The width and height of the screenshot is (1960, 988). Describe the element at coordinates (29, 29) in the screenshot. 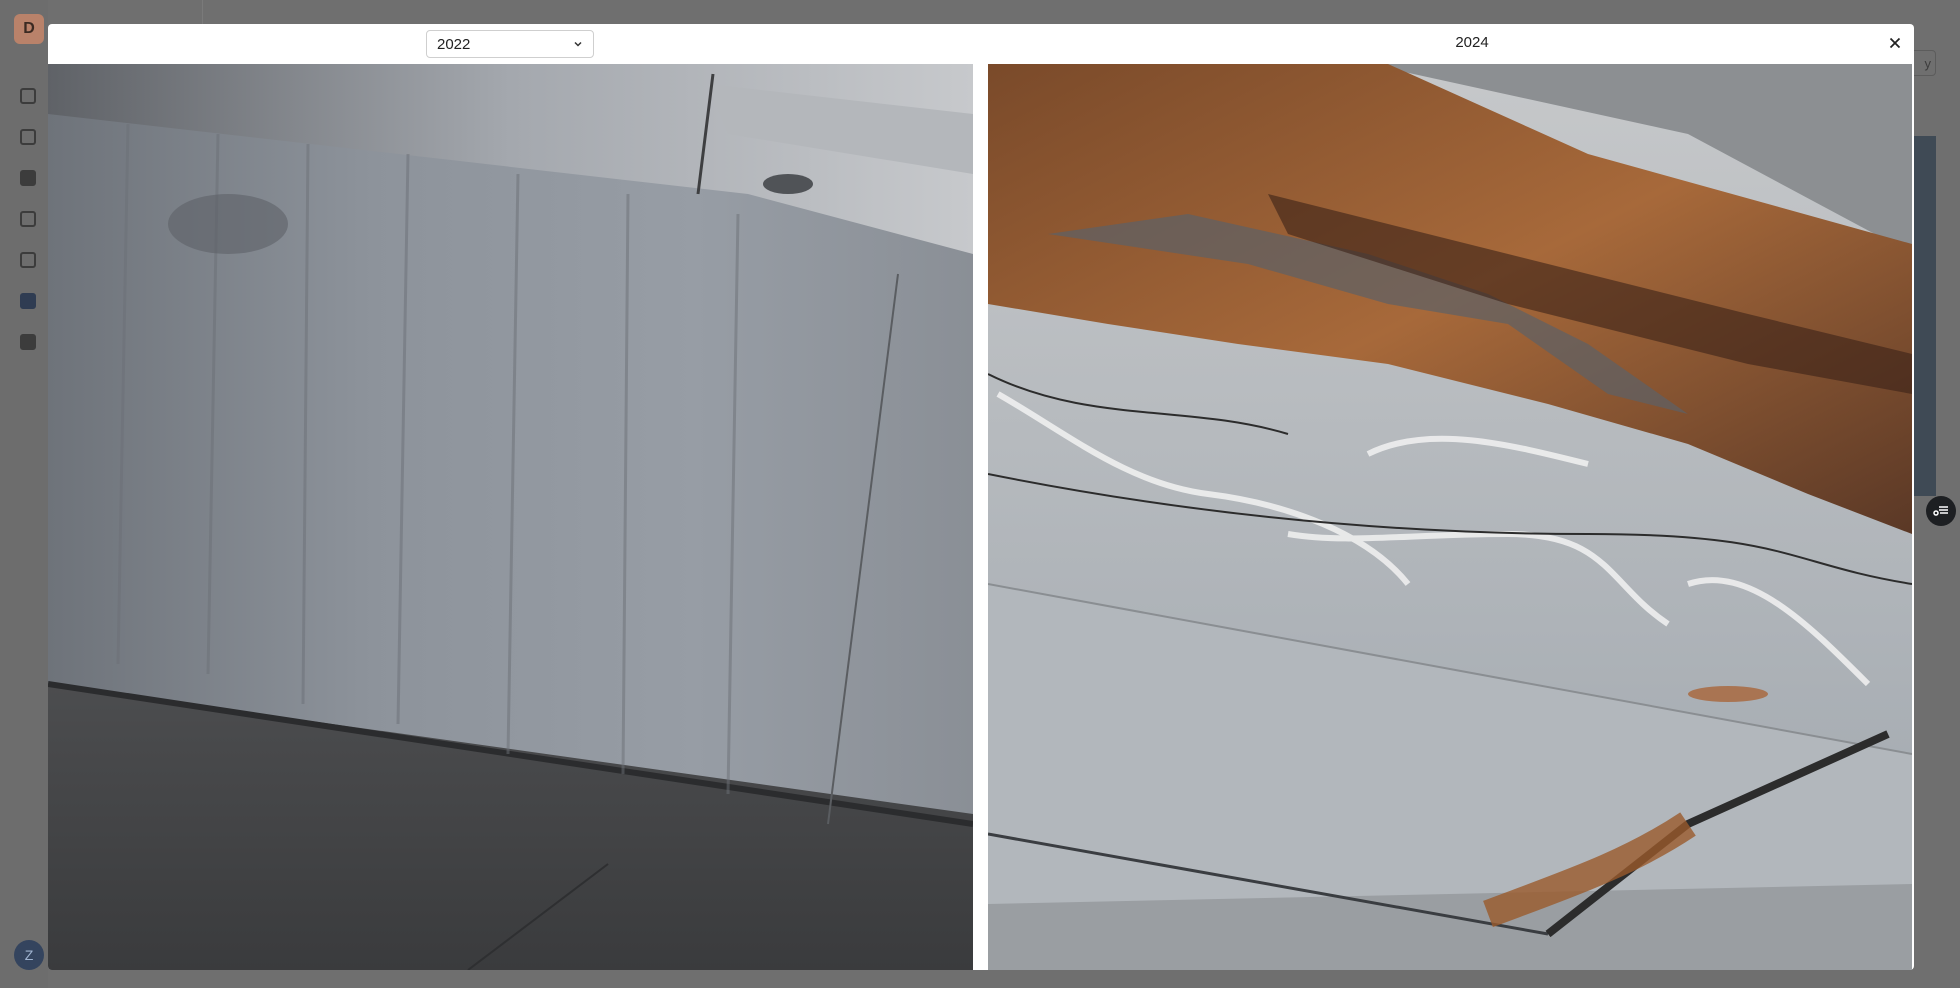

I see `org-avatar: D` at that location.